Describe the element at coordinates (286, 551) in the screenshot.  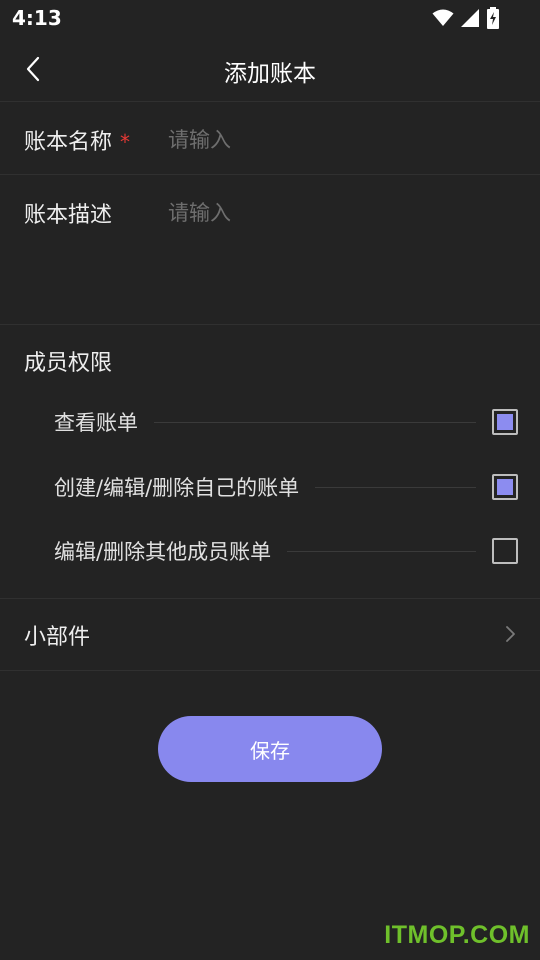
I see `permission-manage-others-bills: 编辑/删除其他成员账单` at that location.